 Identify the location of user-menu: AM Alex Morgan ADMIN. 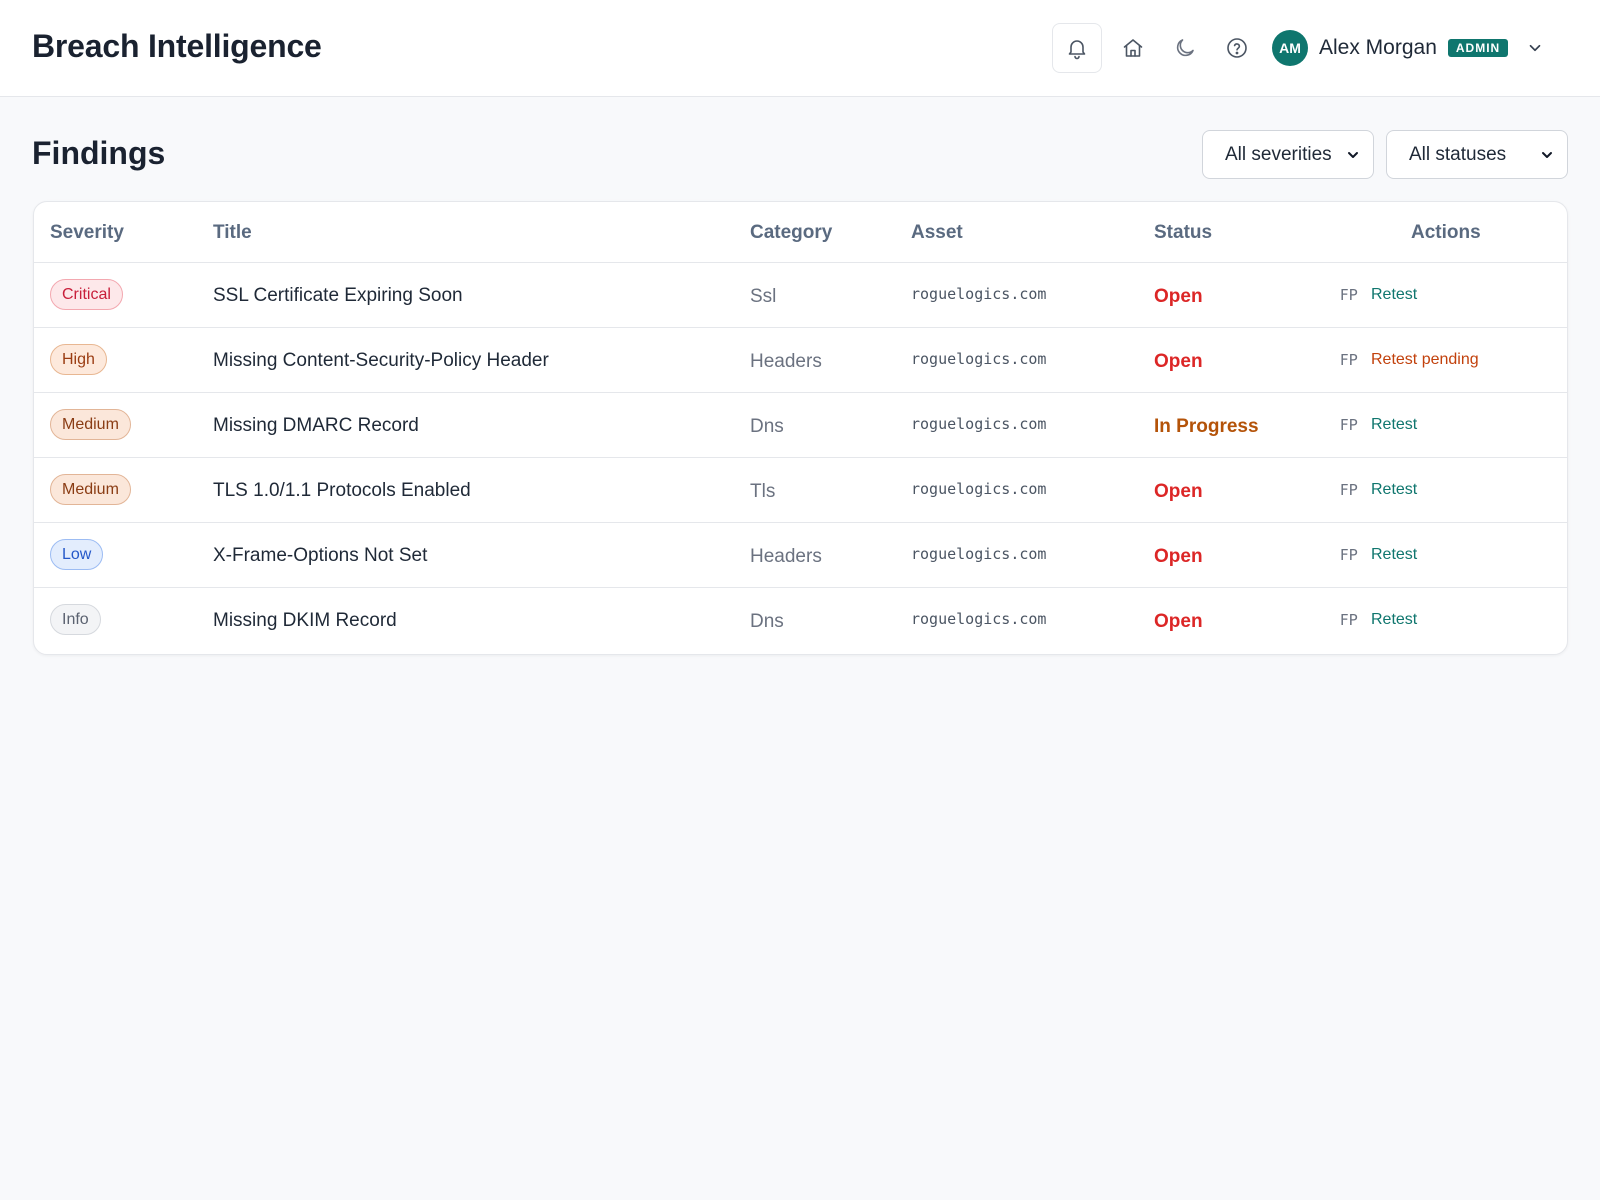
(1408, 48).